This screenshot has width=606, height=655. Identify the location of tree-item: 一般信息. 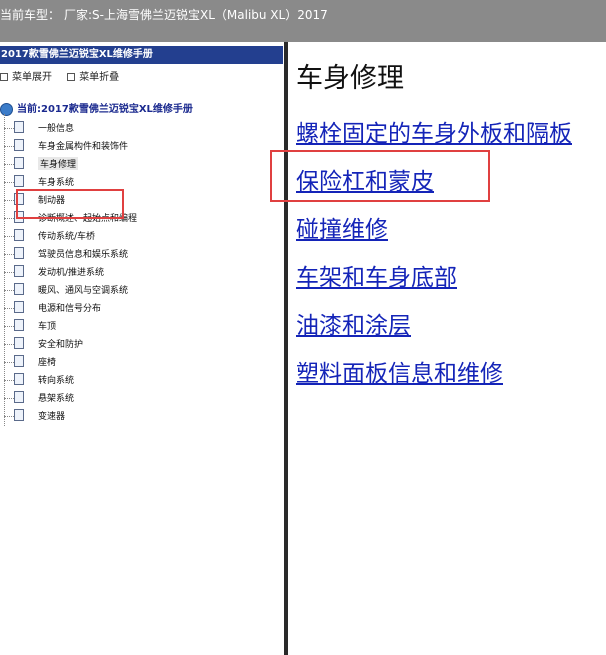
(139, 129).